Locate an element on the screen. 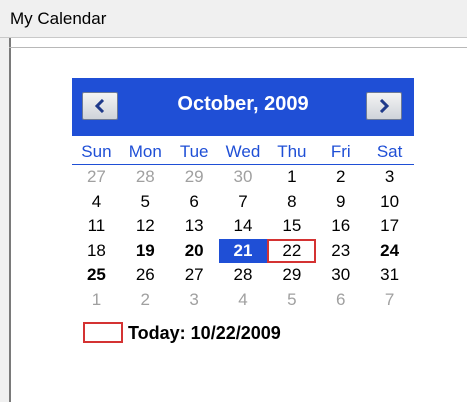 The height and width of the screenshot is (402, 467). chevron-right-icon is located at coordinates (384, 106).